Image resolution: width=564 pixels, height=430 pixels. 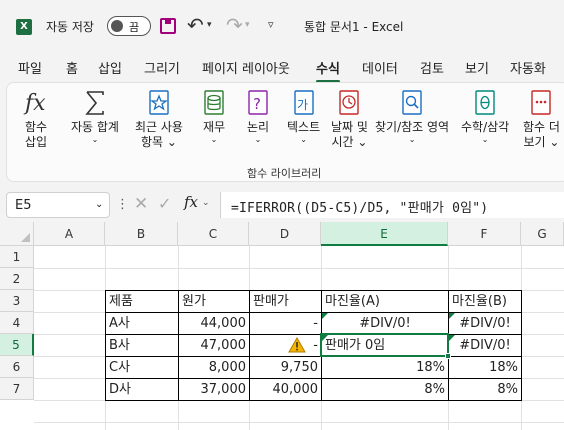 I want to click on insert-function-fx-icon: fx, so click(x=191, y=202).